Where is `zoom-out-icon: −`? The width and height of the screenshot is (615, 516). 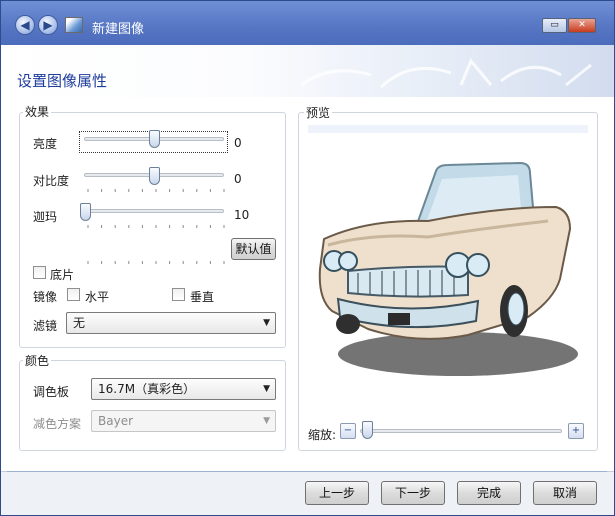
zoom-out-icon: − is located at coordinates (348, 430).